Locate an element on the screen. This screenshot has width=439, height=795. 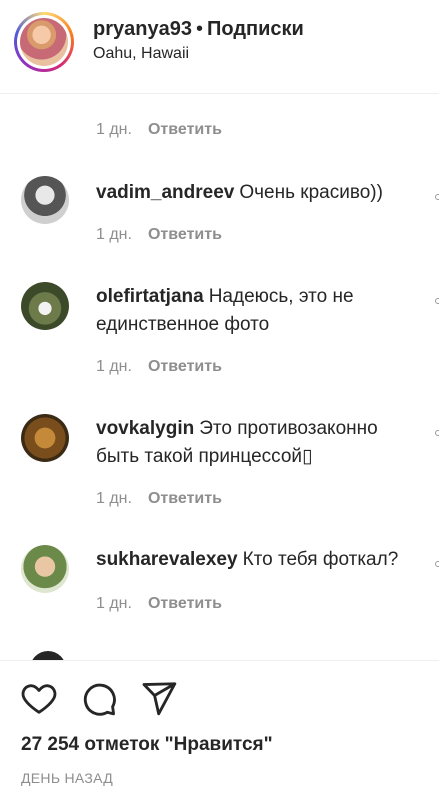
header-title: pryanya93 • Подписки is located at coordinates (198, 29).